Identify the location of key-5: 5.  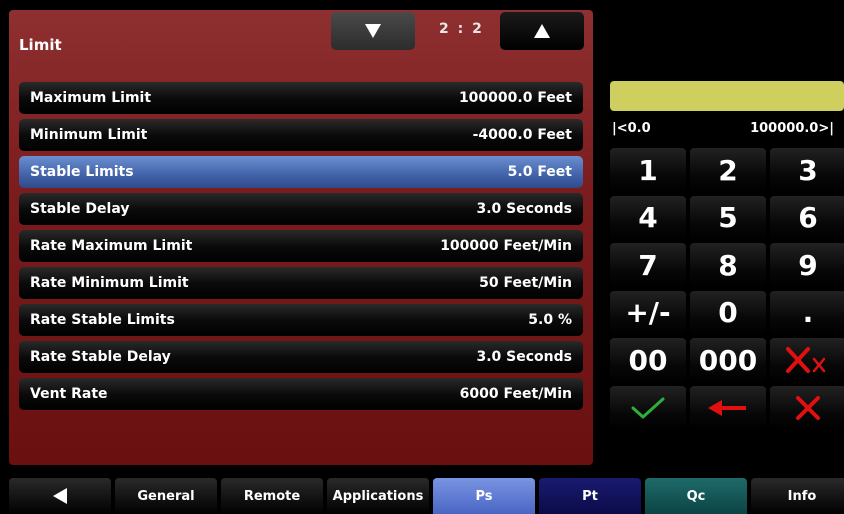
(728, 217).